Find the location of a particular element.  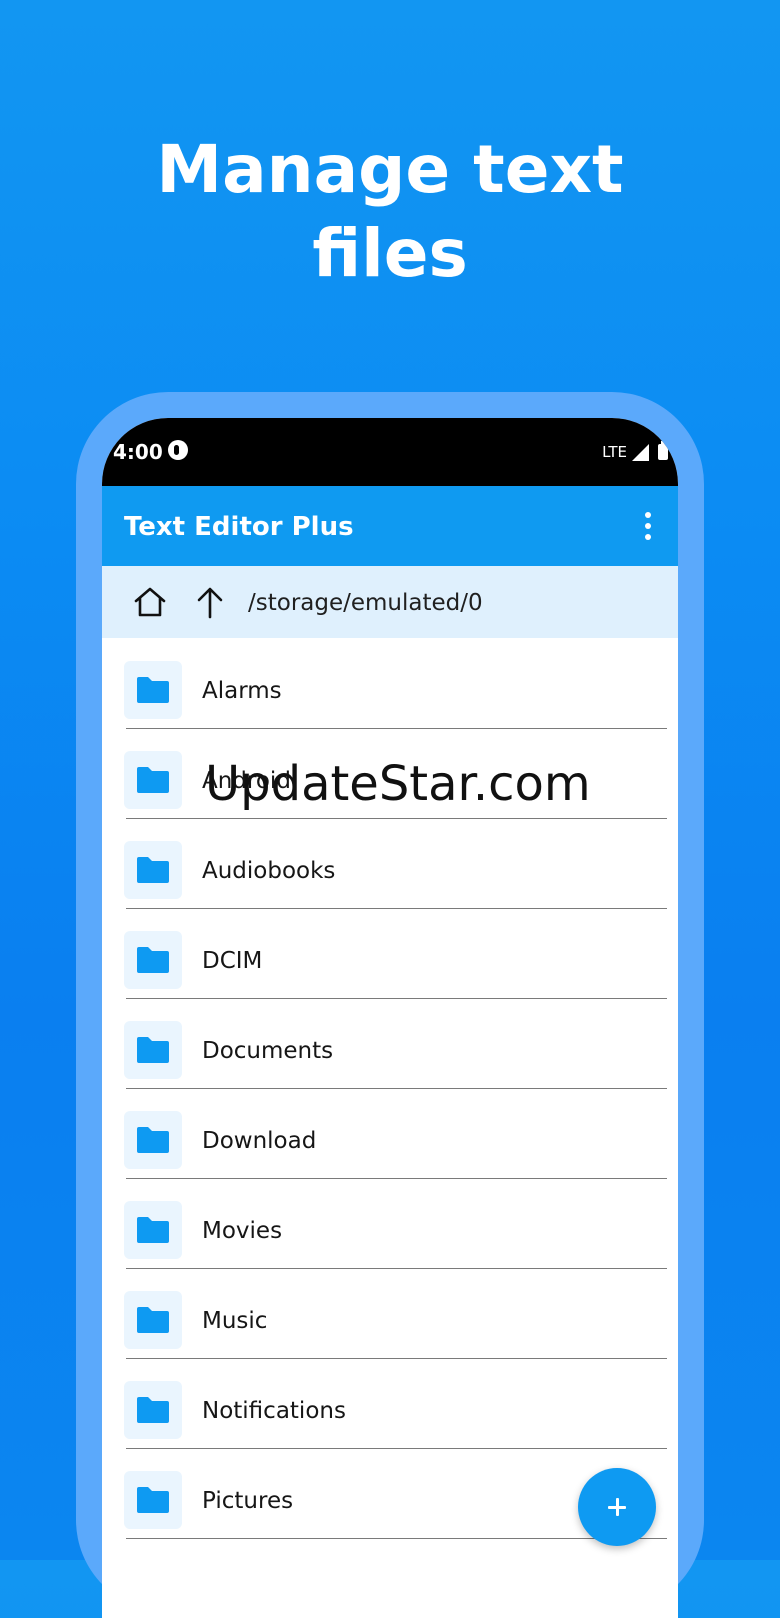

folder-name: Alarms is located at coordinates (242, 691).